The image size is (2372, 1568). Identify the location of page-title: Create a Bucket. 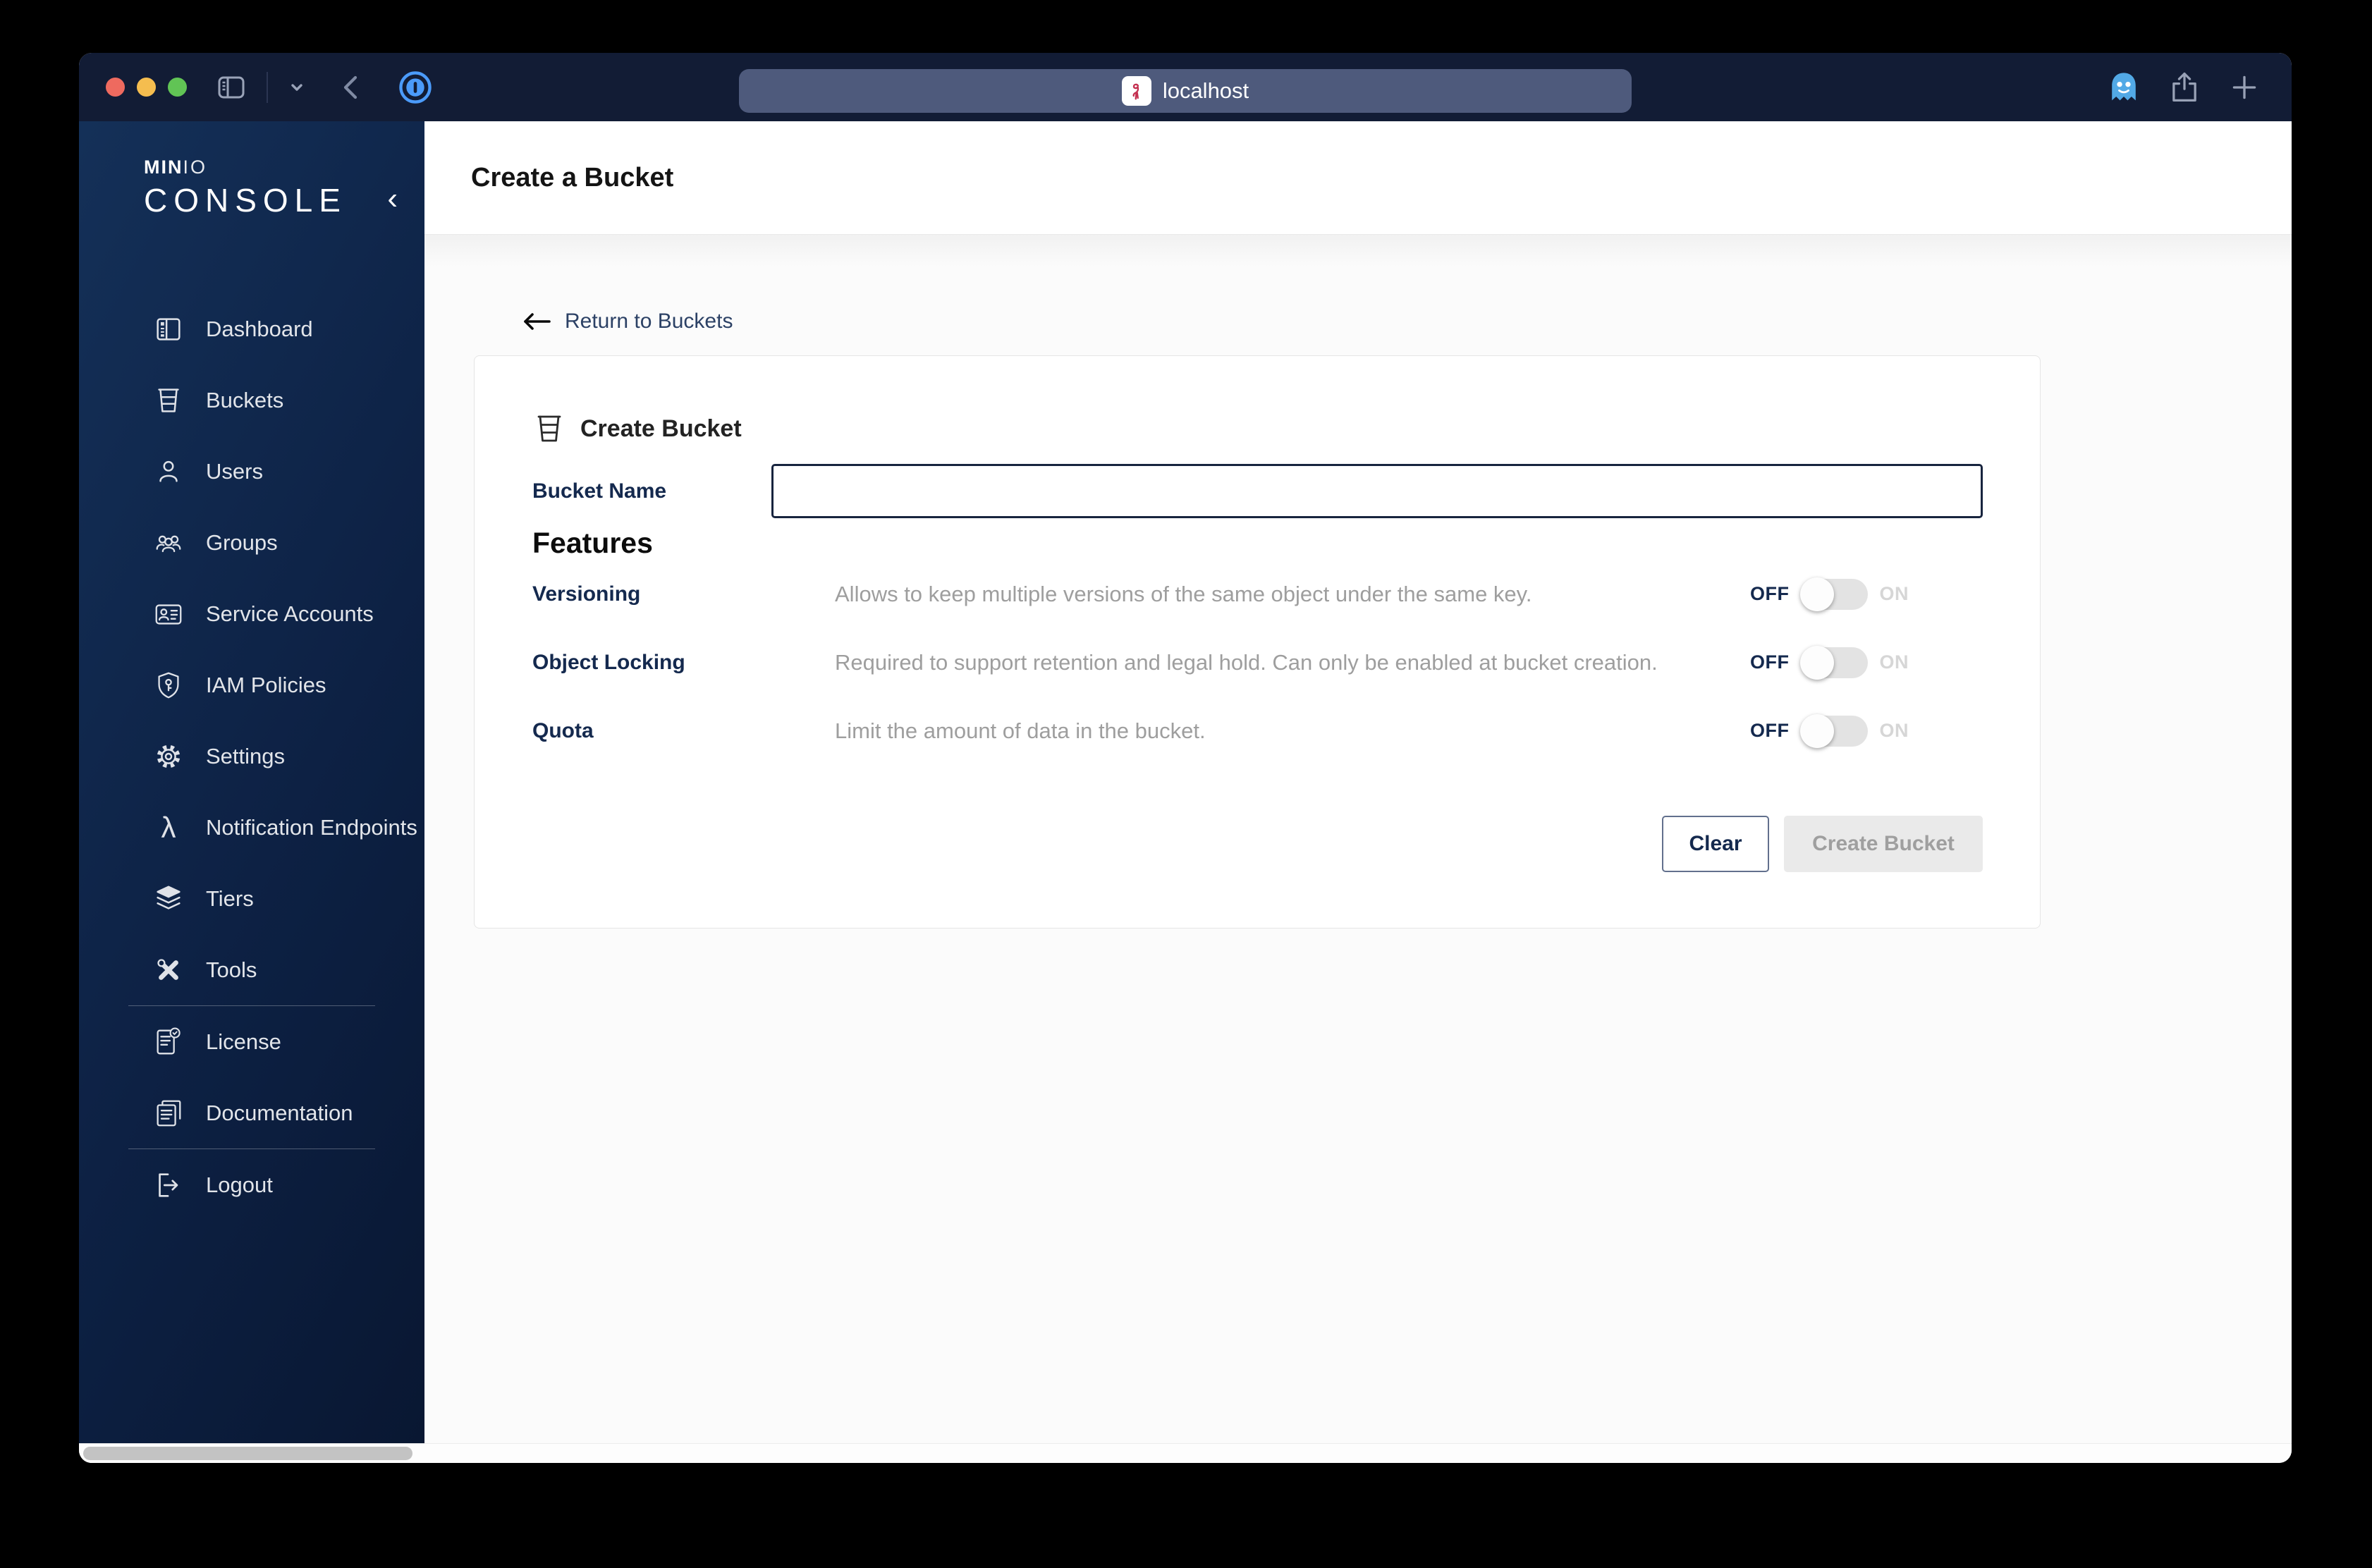
(572, 177).